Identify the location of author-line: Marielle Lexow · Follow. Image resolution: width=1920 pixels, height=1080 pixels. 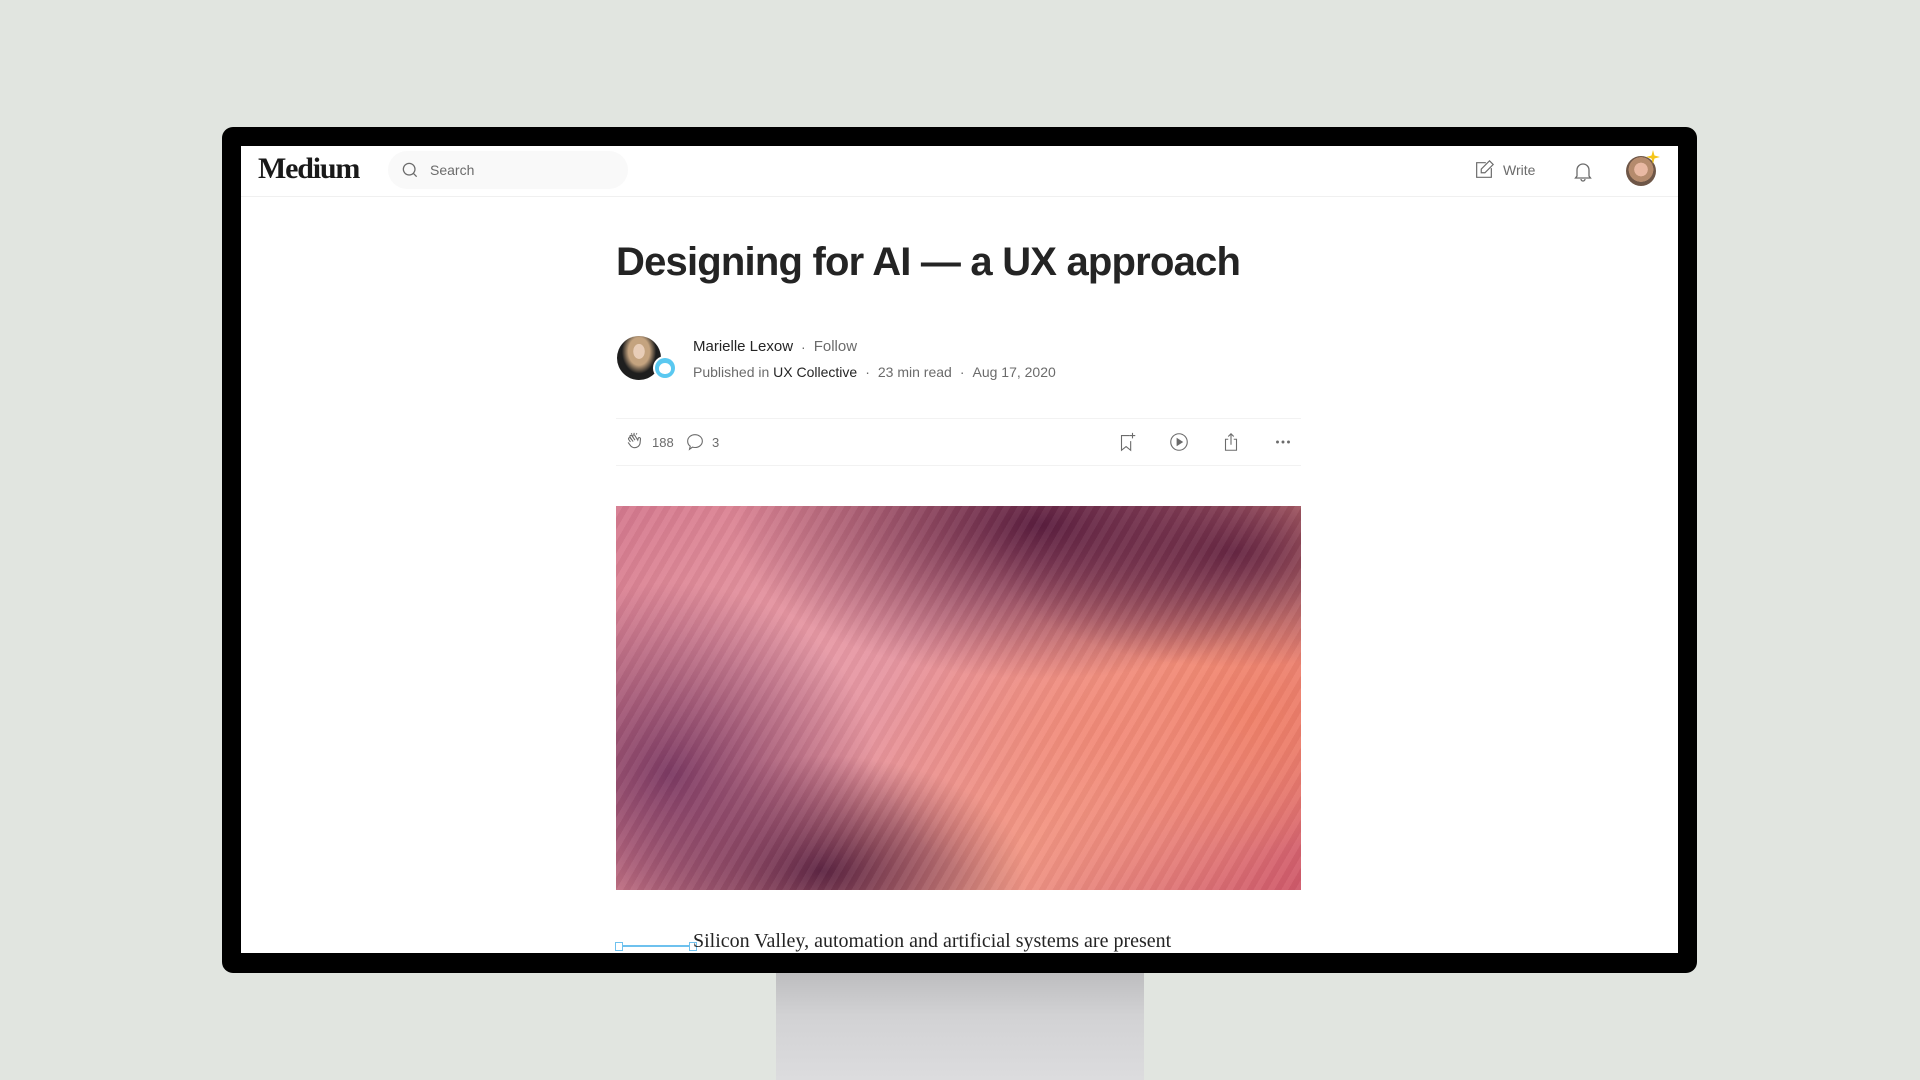
(775, 346).